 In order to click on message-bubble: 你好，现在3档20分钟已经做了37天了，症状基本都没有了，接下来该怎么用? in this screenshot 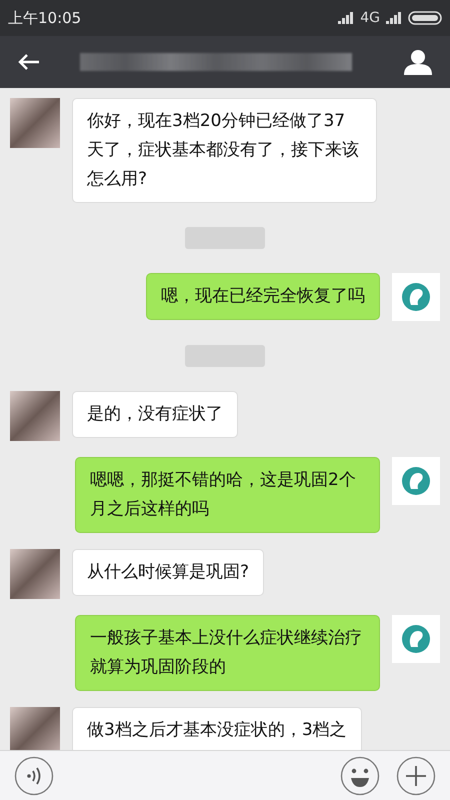, I will do `click(224, 150)`.